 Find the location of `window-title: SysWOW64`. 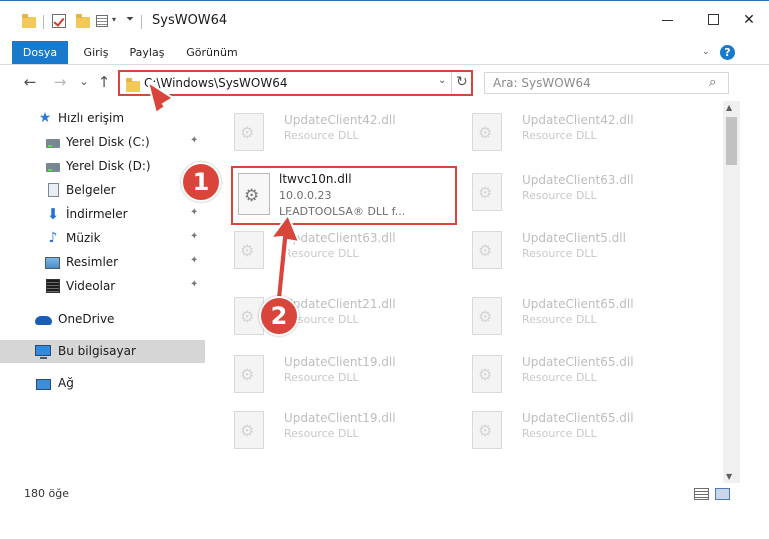

window-title: SysWOW64 is located at coordinates (190, 20).